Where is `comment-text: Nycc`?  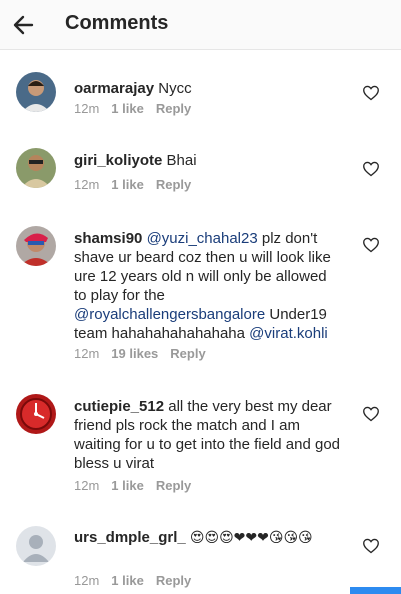
comment-text: Nycc is located at coordinates (175, 88).